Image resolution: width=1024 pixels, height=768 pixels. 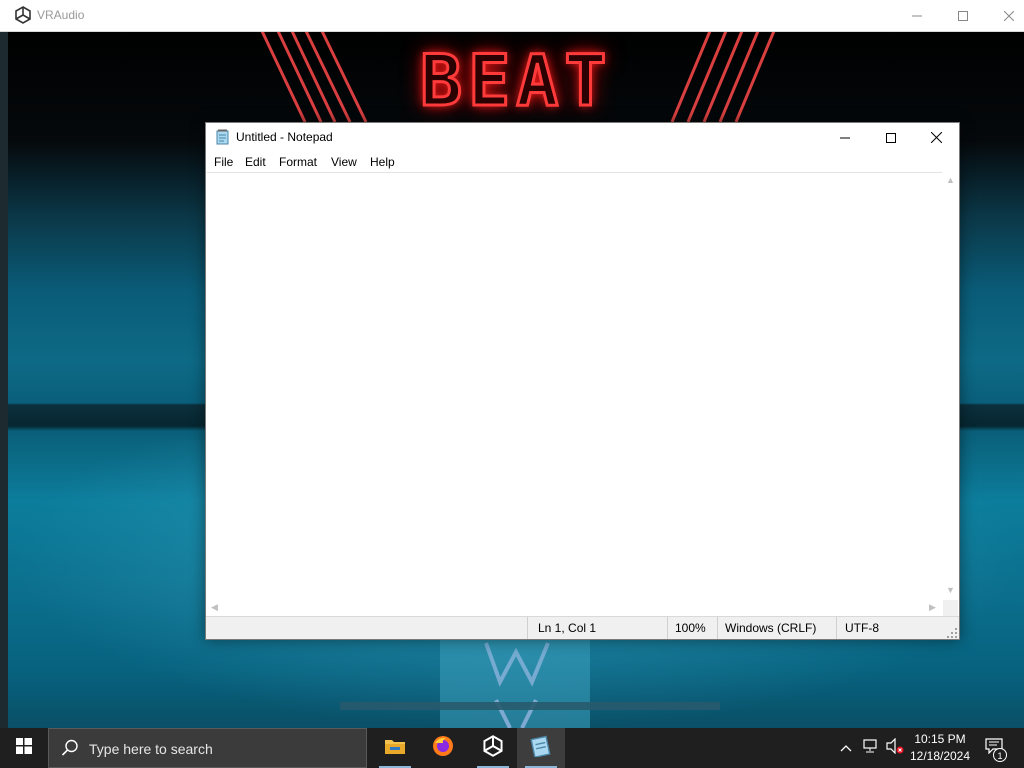 I want to click on notepad-window-title: Untitled - Notepad, so click(x=284, y=137).